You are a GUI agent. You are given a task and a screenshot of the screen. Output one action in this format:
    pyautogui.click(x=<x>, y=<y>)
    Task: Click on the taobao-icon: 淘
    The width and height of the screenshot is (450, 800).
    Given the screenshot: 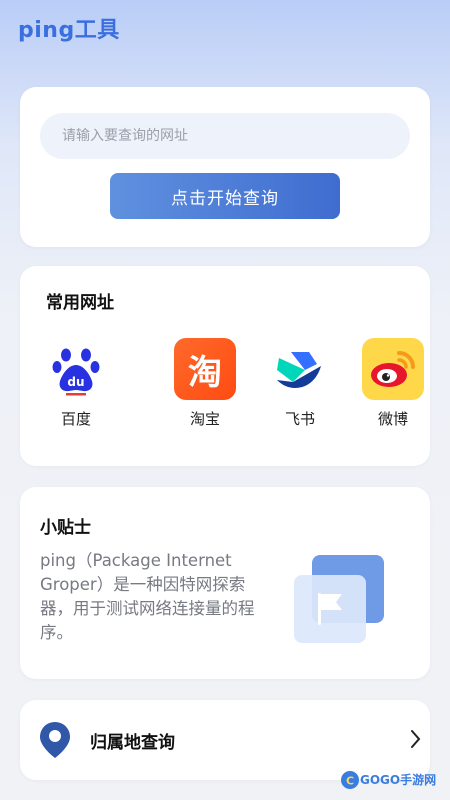 What is the action you would take?
    pyautogui.click(x=205, y=369)
    